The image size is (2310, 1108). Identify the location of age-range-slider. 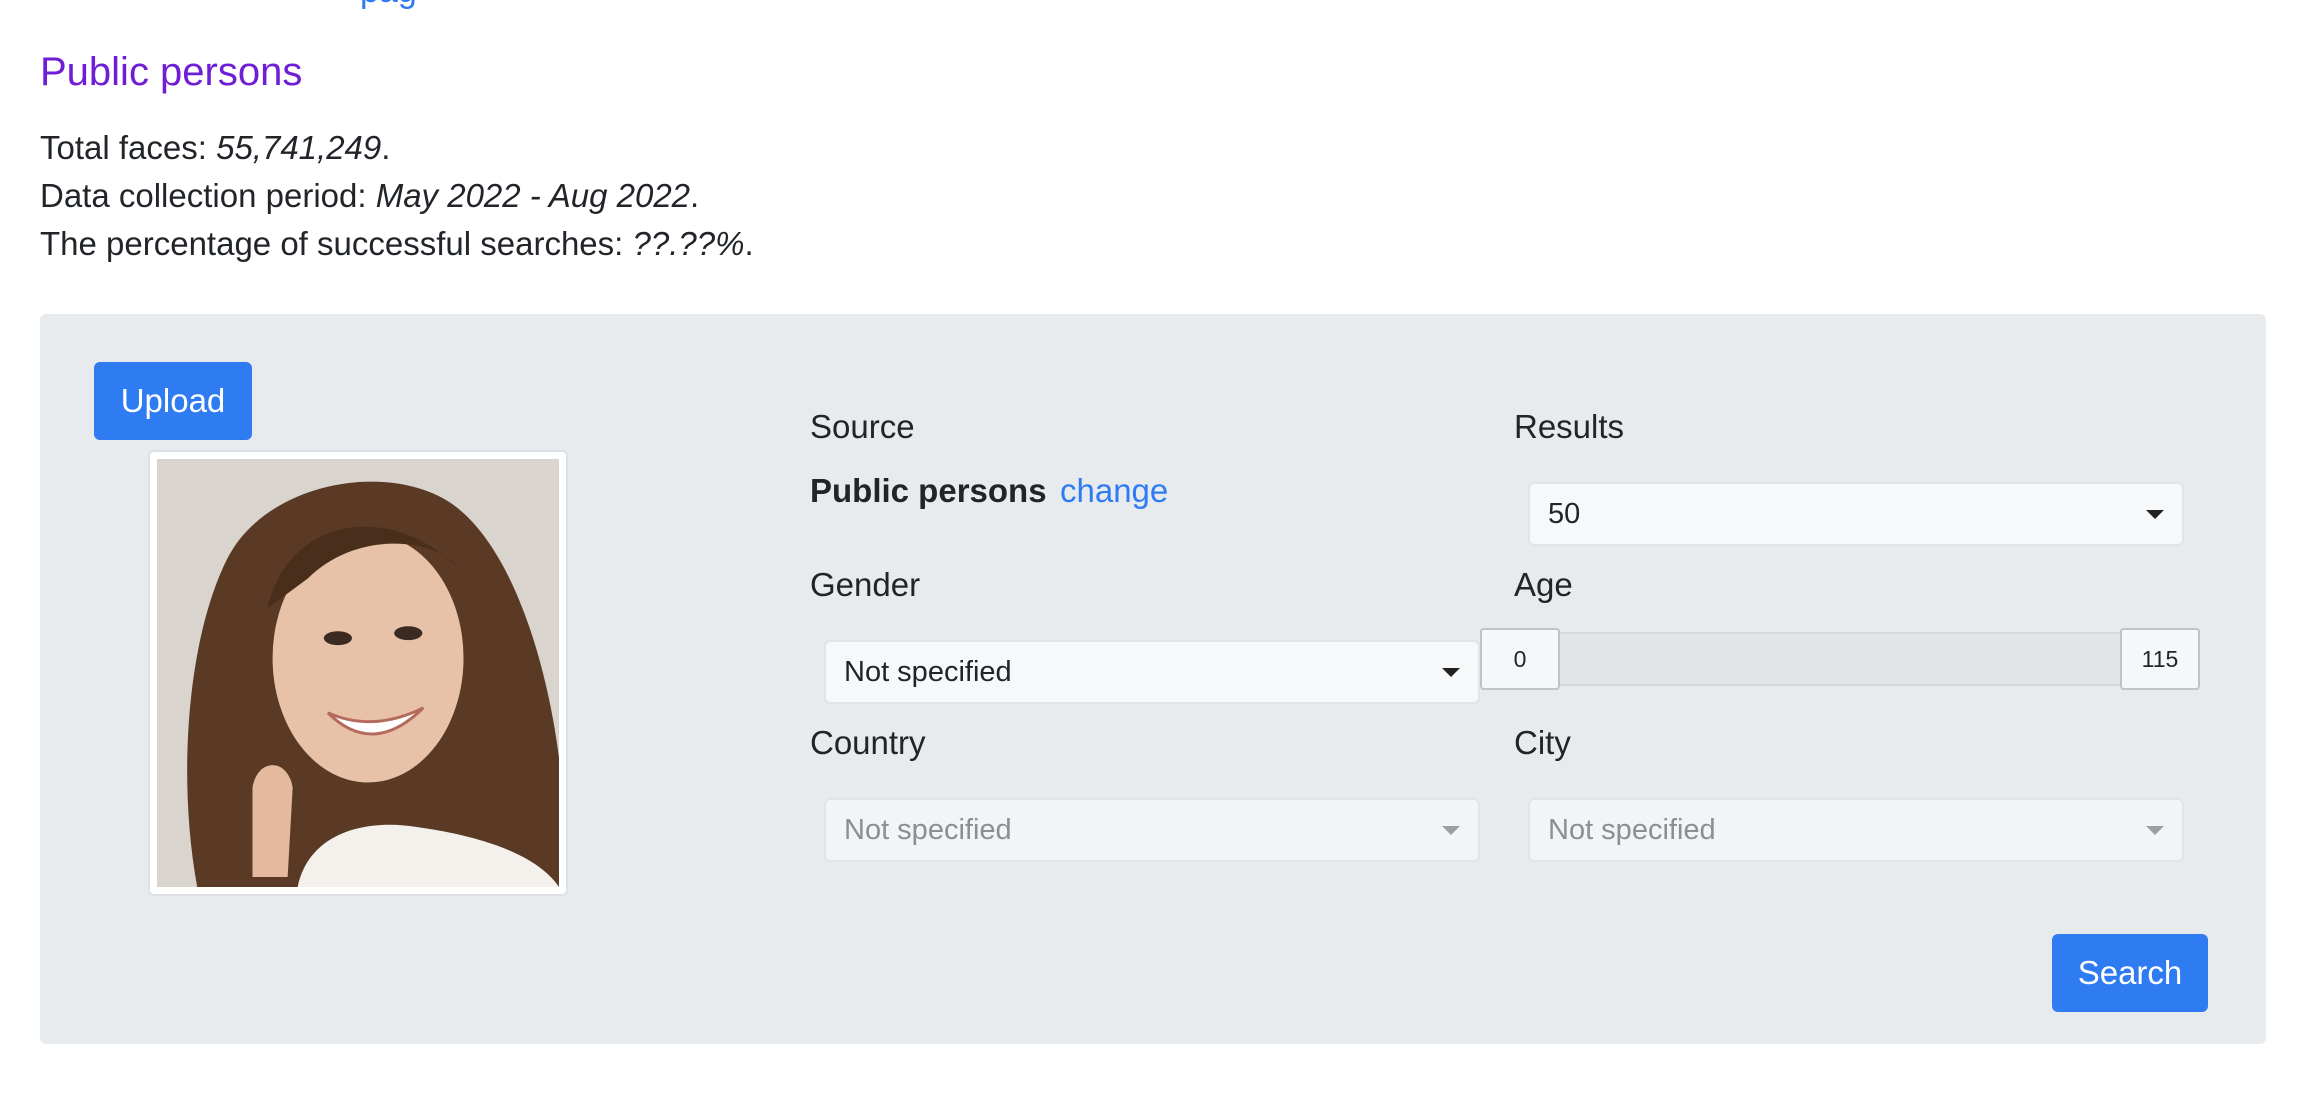
(1809, 659).